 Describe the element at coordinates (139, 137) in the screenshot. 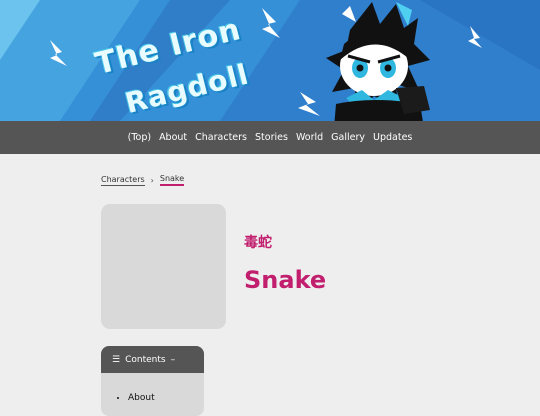

I see `nav-link-top: (Top)` at that location.